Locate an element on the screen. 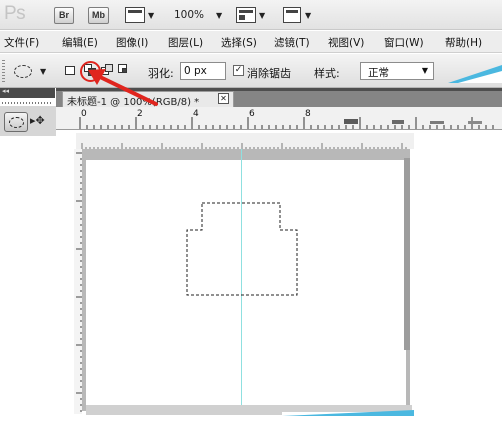 The width and height of the screenshot is (502, 423). document-inner-ruler is located at coordinates (245, 141).